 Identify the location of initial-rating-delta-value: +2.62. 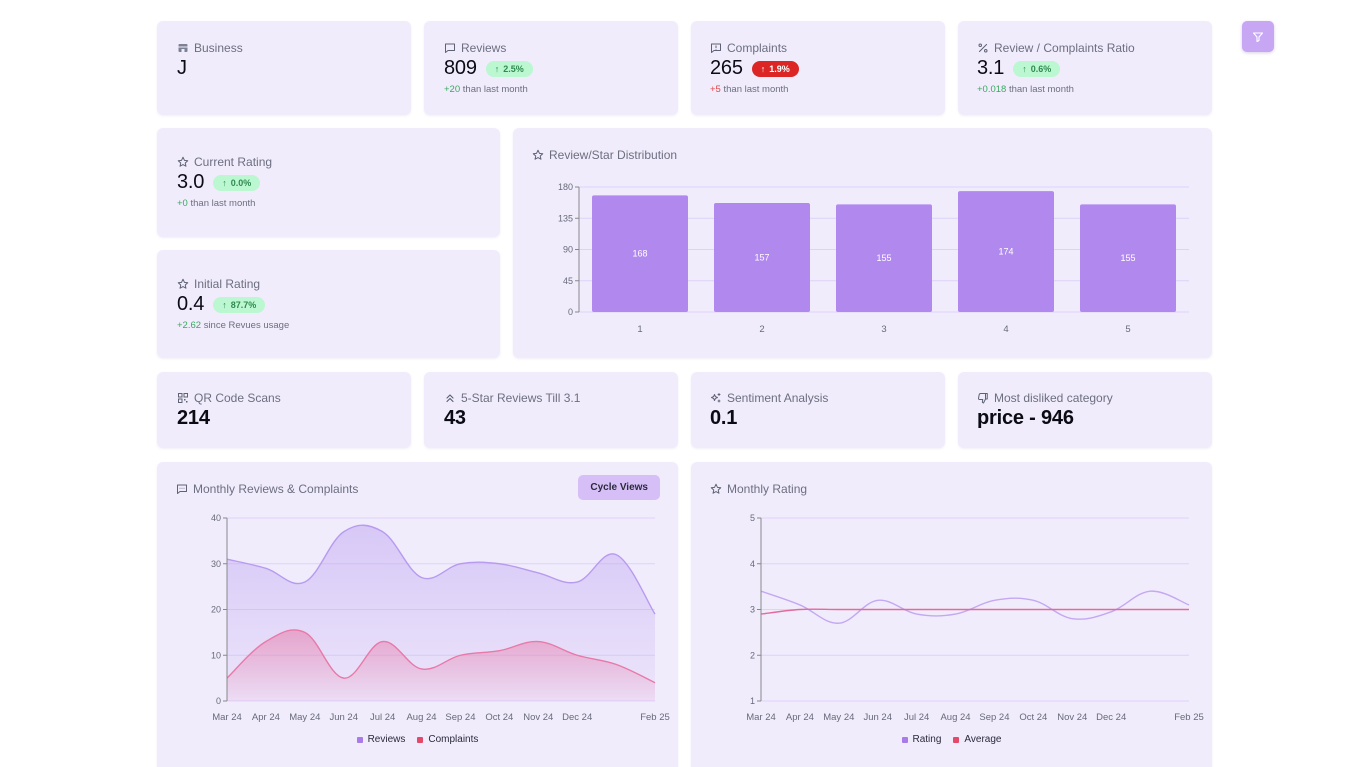
(189, 325).